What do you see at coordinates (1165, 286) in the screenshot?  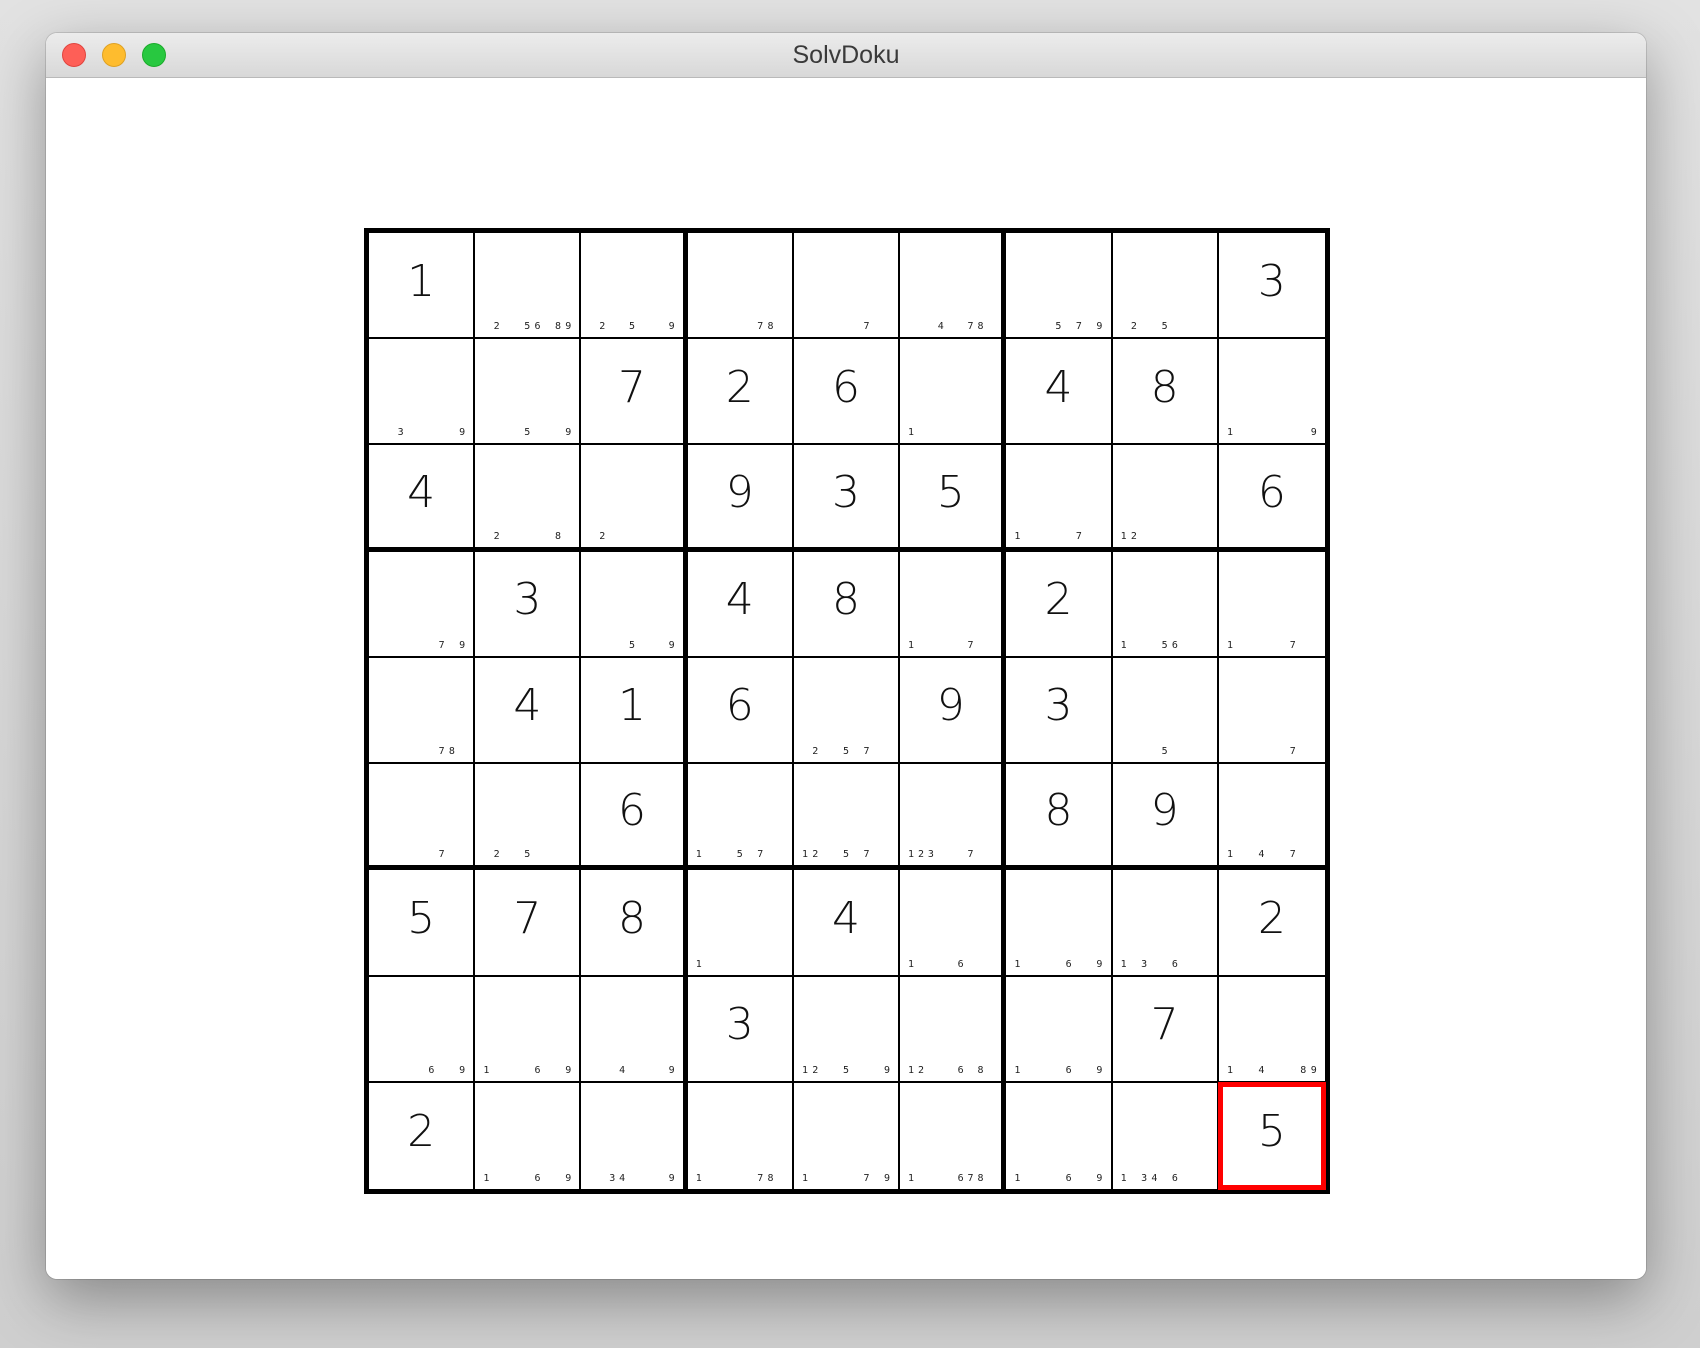 I see `sudoku-cell-r1c8: 25` at bounding box center [1165, 286].